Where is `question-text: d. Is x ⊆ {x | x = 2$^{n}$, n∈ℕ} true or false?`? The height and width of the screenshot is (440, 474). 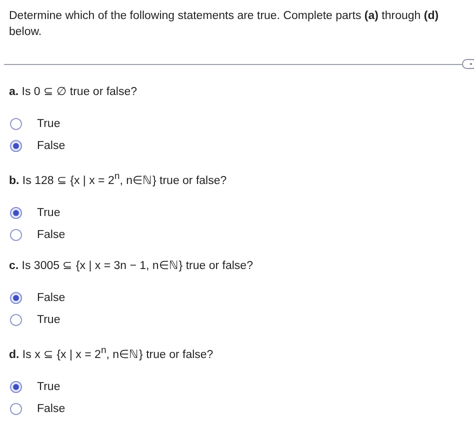
question-text: d. Is x ⊆ {x | x = 2$^{n}$, n∈ℕ} true or false? is located at coordinates (111, 353).